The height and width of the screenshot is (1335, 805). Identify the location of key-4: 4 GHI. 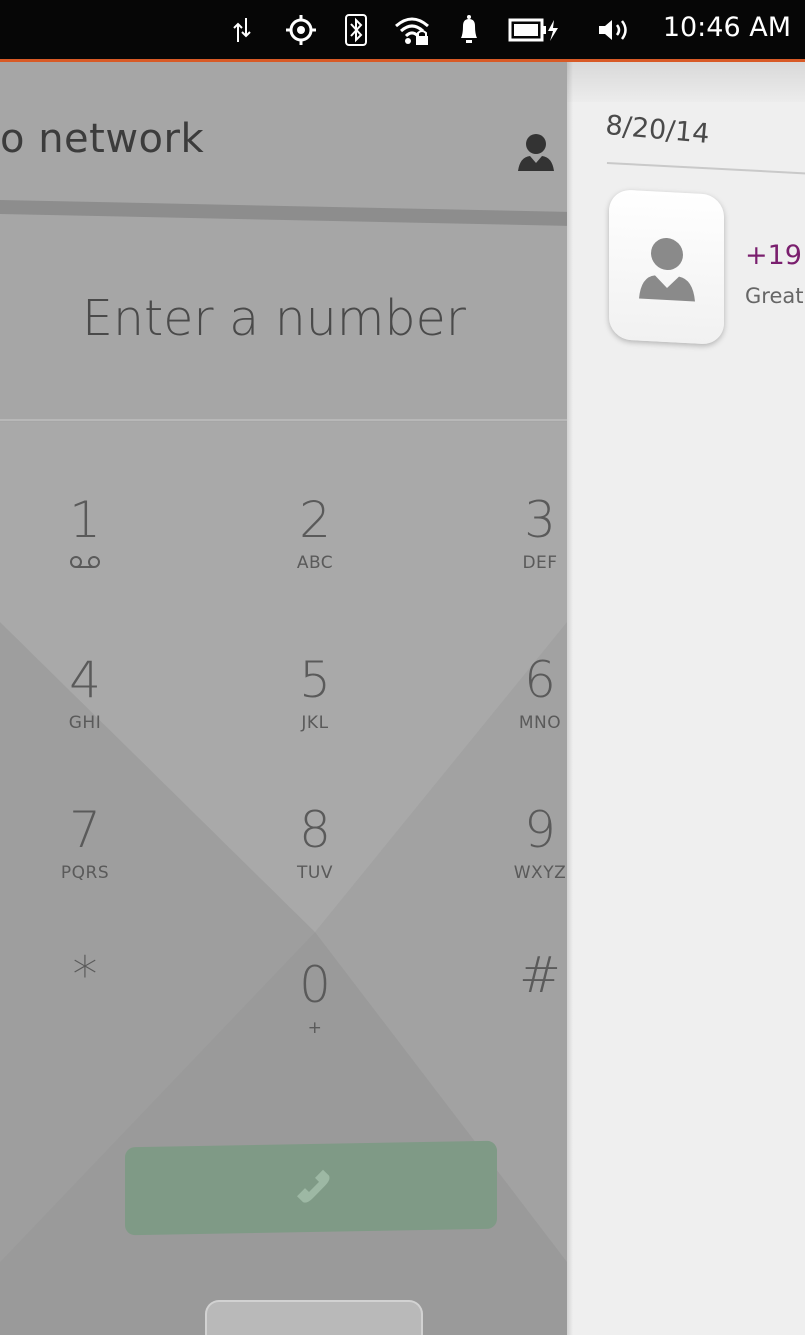
(85, 717).